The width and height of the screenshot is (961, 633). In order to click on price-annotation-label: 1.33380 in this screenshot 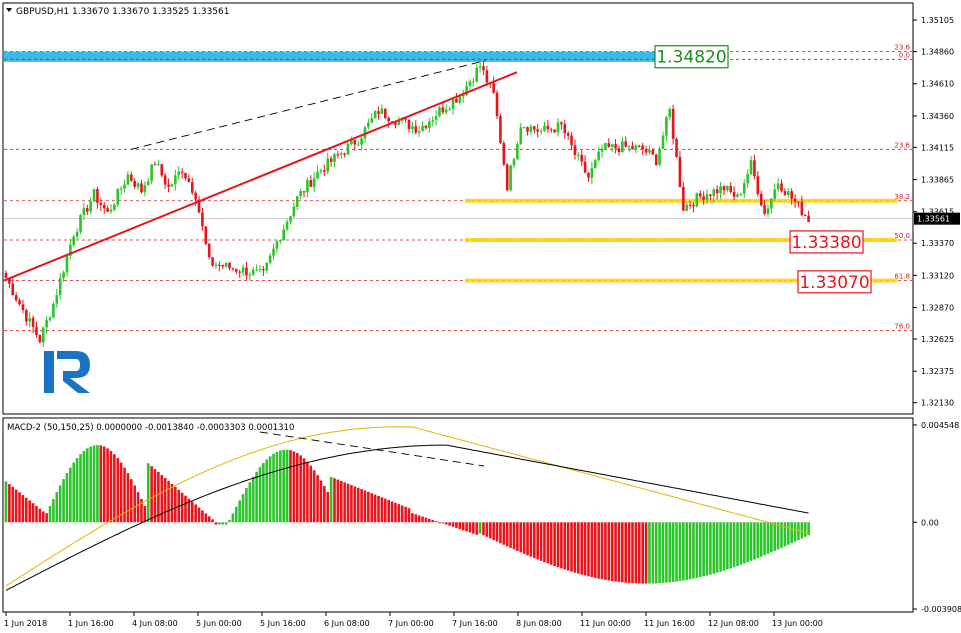, I will do `click(826, 243)`.